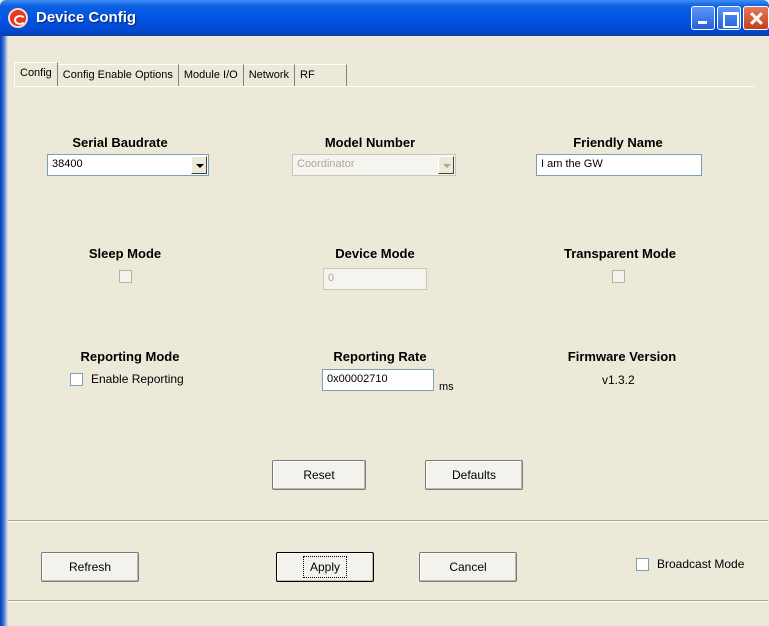  What do you see at coordinates (125, 253) in the screenshot?
I see `sleep-mode-label: Sleep Mode` at bounding box center [125, 253].